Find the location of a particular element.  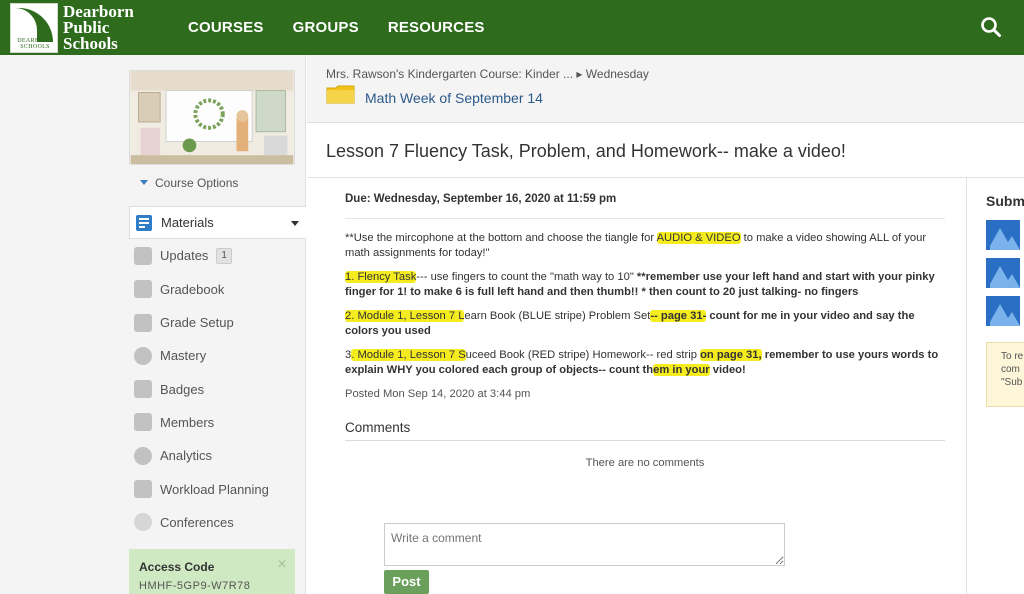

main-nav: COURSES GROUPS RESOURCES is located at coordinates (336, 27).